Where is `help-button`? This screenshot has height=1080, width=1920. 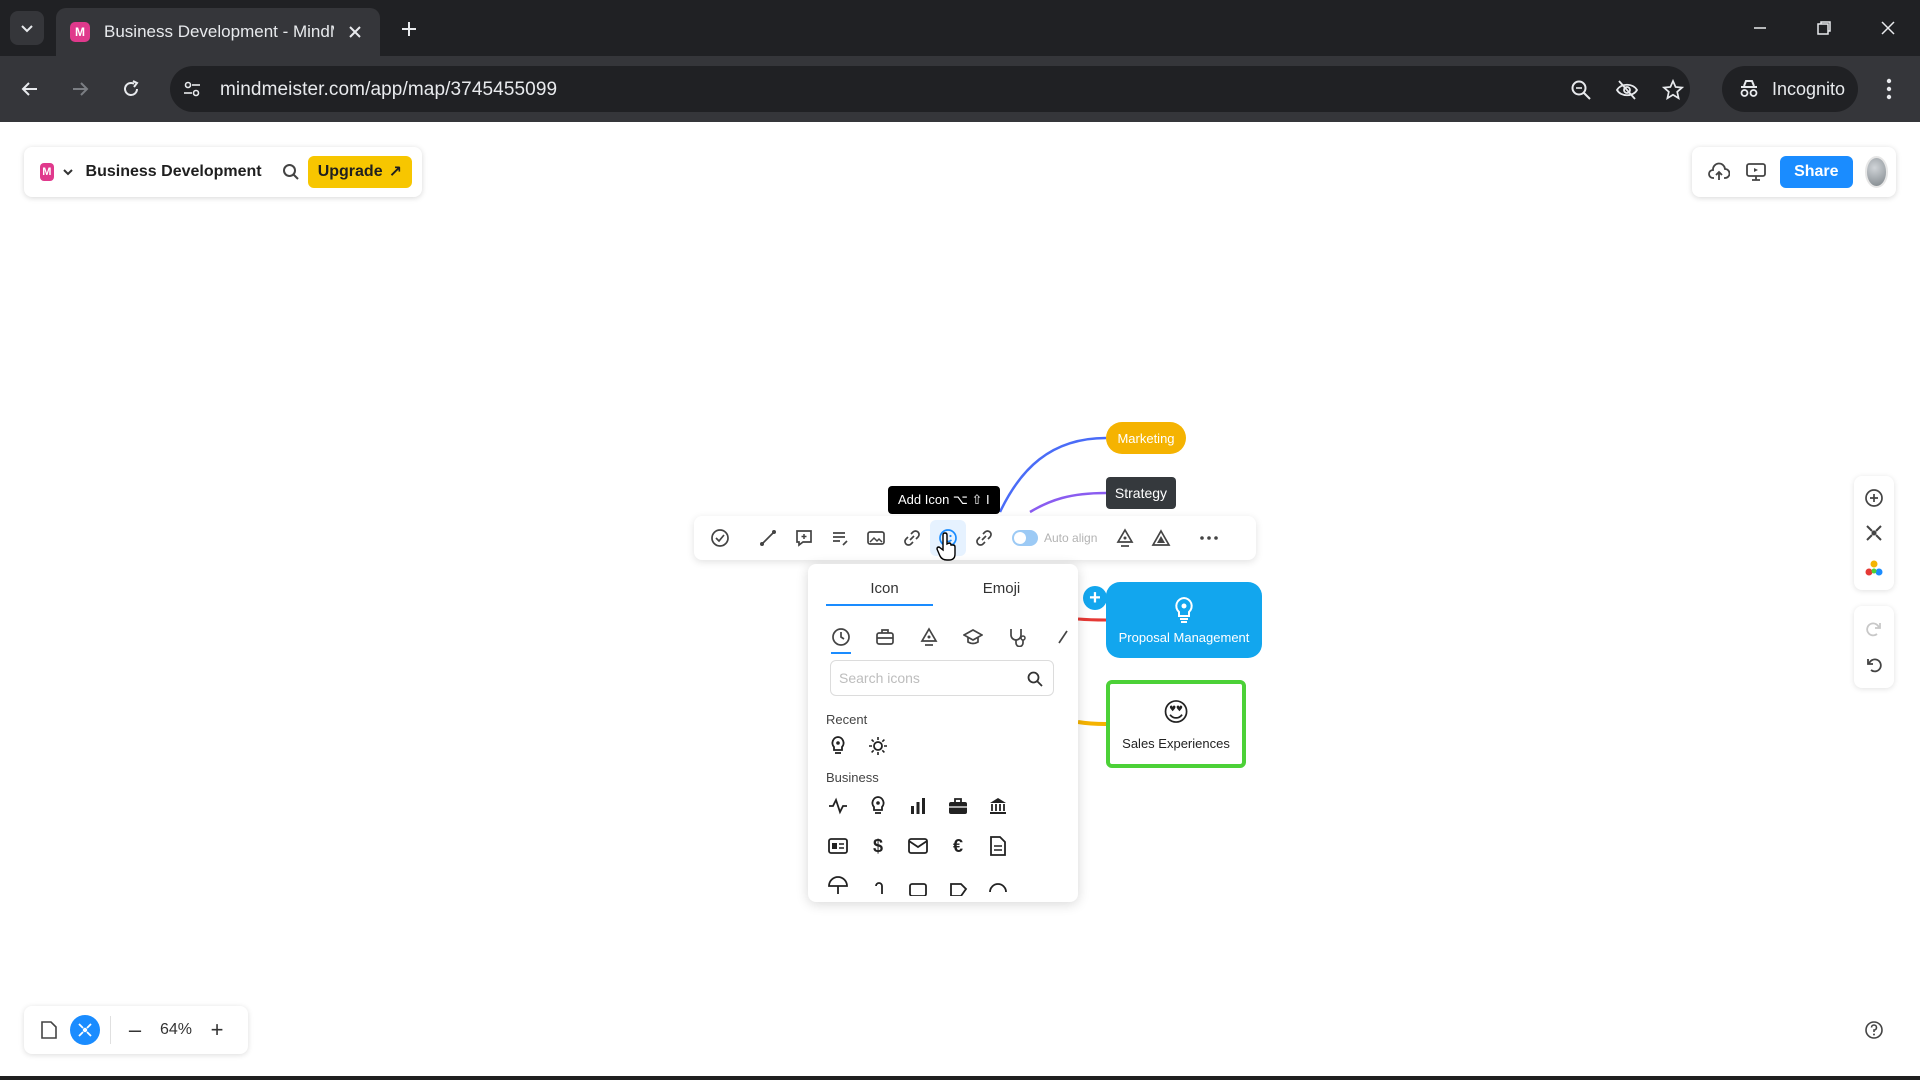
help-button is located at coordinates (1874, 1030).